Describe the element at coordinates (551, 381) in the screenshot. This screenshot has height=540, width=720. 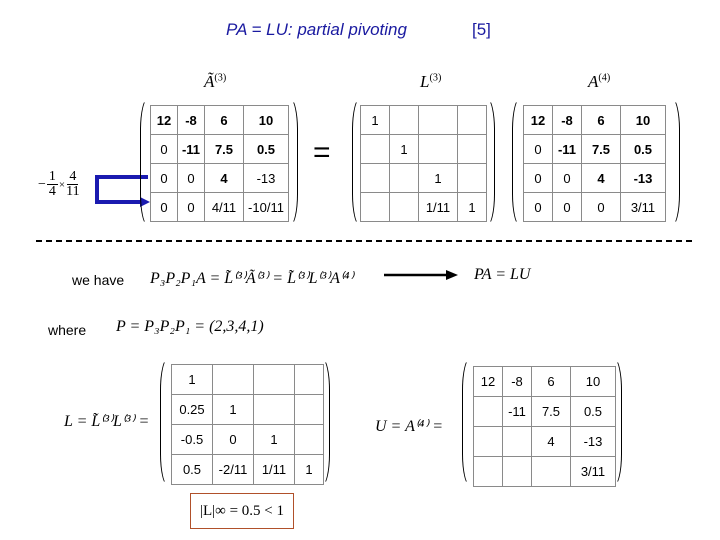
I see `matrix-cell: 6` at that location.